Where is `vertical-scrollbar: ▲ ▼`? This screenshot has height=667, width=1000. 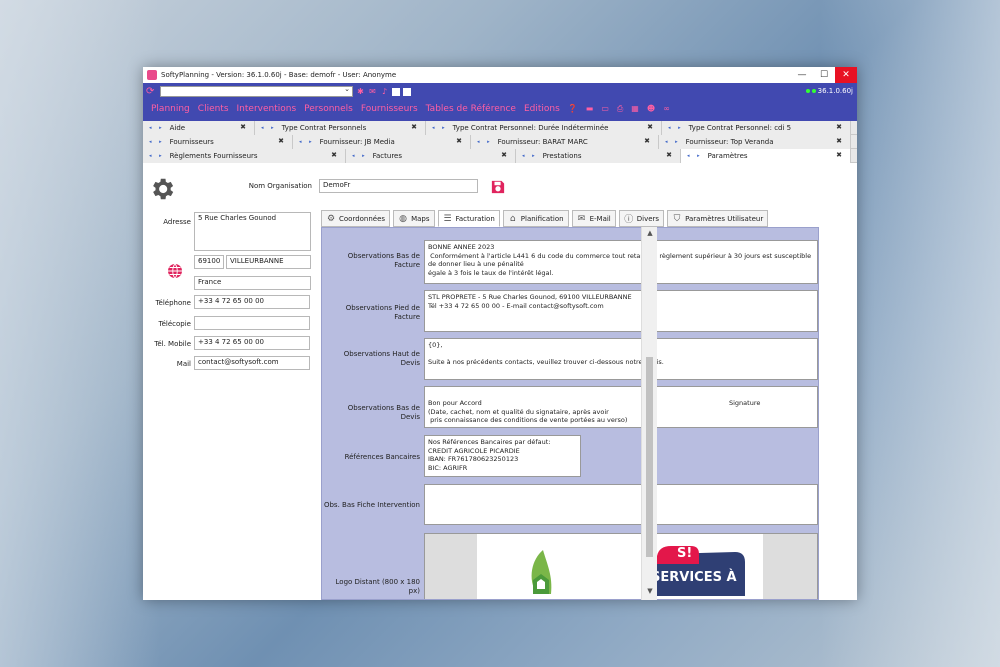 vertical-scrollbar: ▲ ▼ is located at coordinates (649, 413).